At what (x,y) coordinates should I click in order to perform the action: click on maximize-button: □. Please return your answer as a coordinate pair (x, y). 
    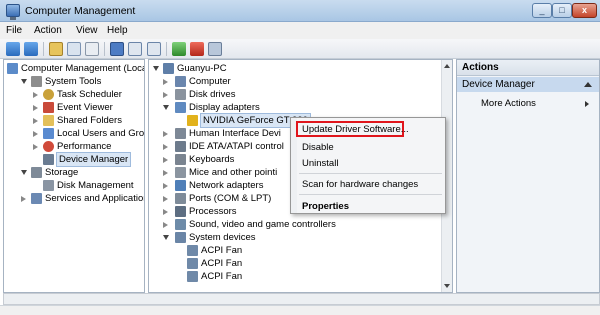
    Looking at the image, I should click on (562, 10).